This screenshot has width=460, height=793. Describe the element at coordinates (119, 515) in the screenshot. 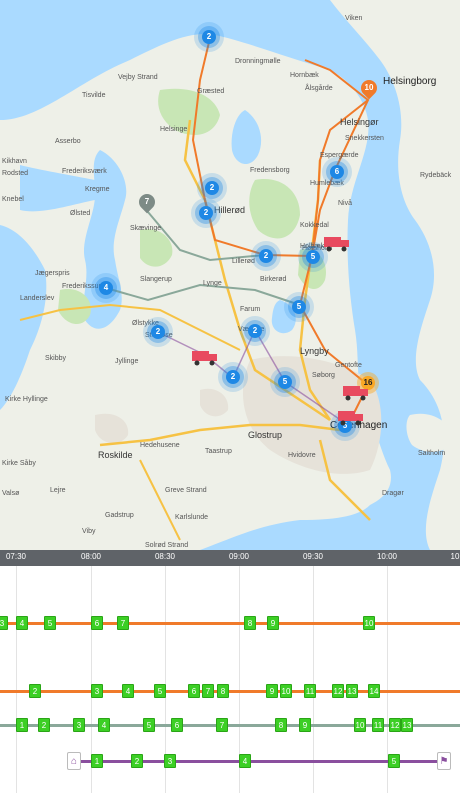

I see `place-label: Gadstrup` at that location.